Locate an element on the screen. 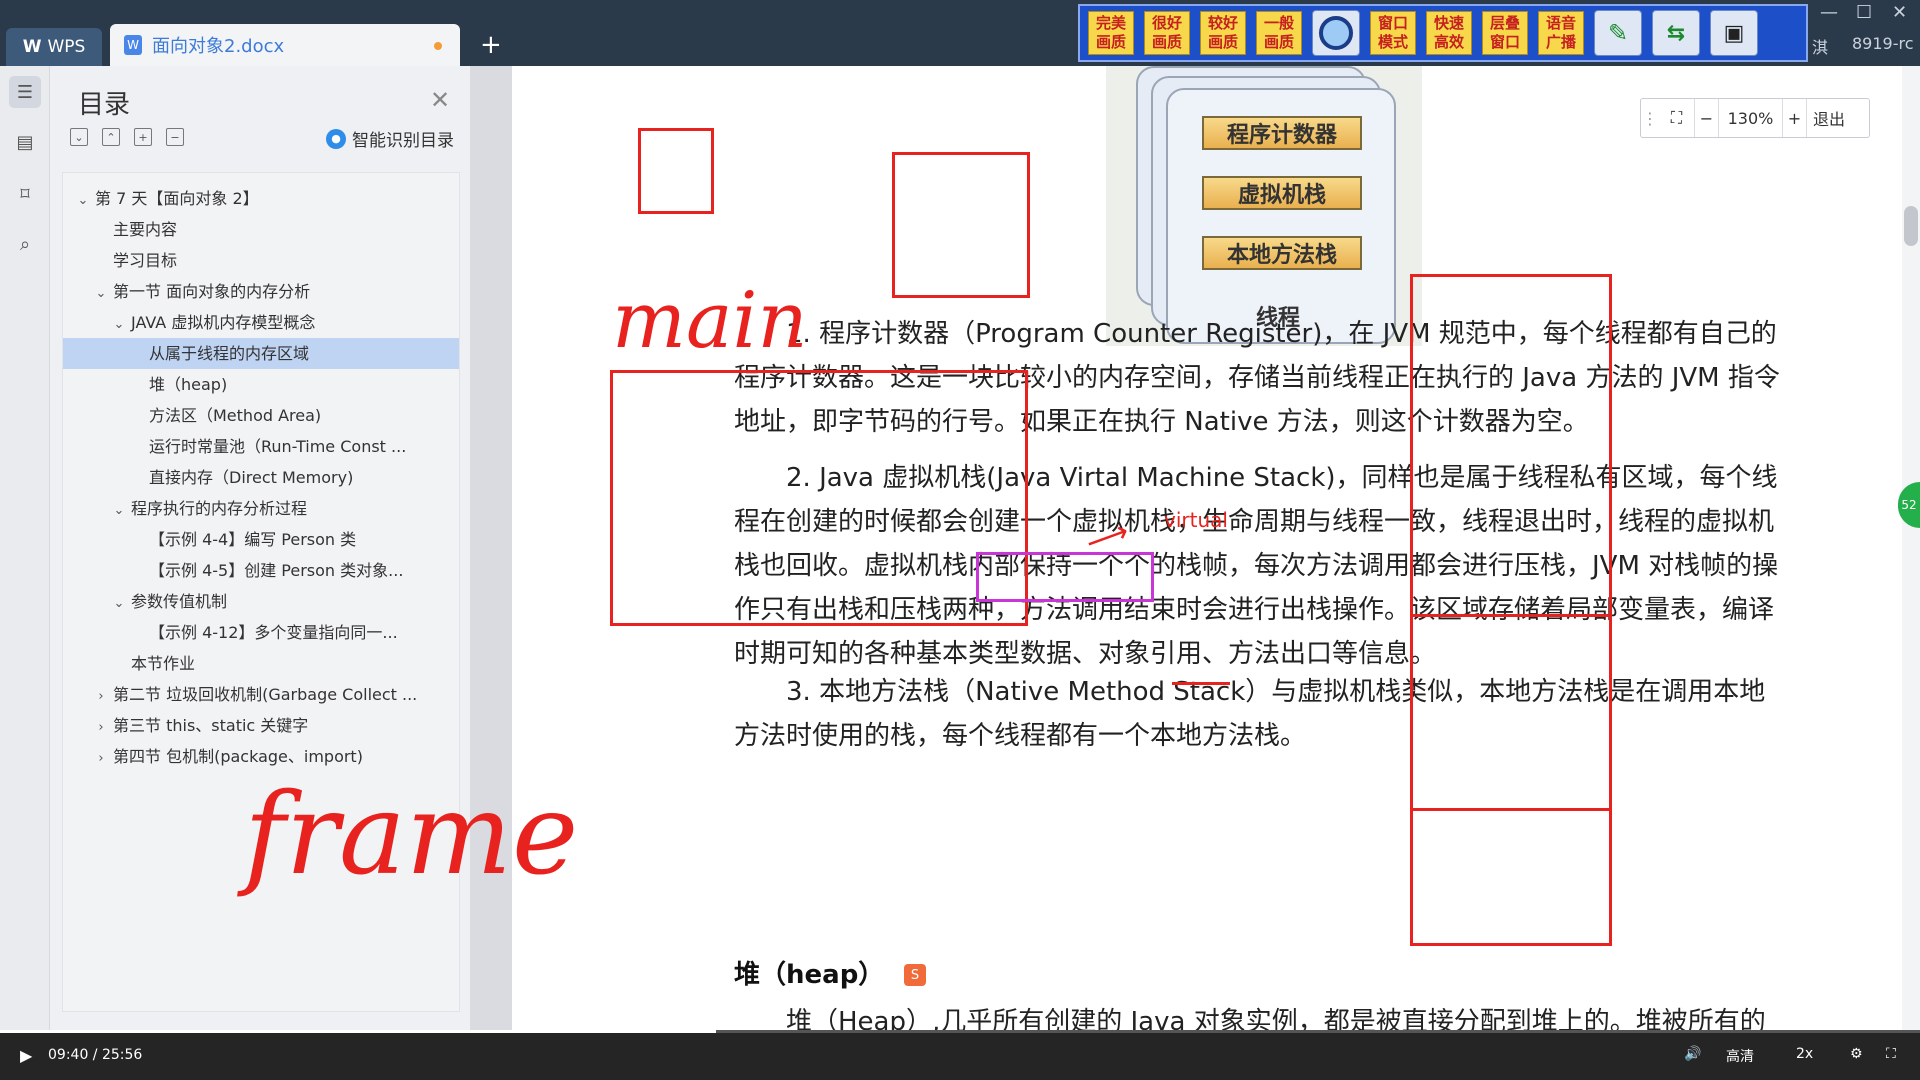  video-progress-track is located at coordinates (960, 1031).